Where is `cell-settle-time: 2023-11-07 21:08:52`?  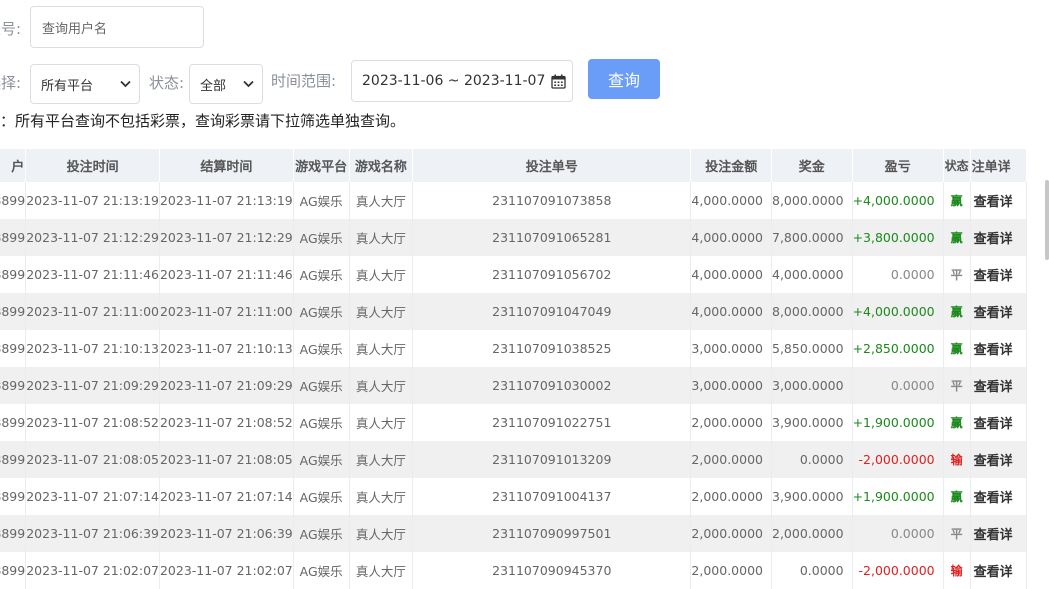
cell-settle-time: 2023-11-07 21:08:52 is located at coordinates (226, 422).